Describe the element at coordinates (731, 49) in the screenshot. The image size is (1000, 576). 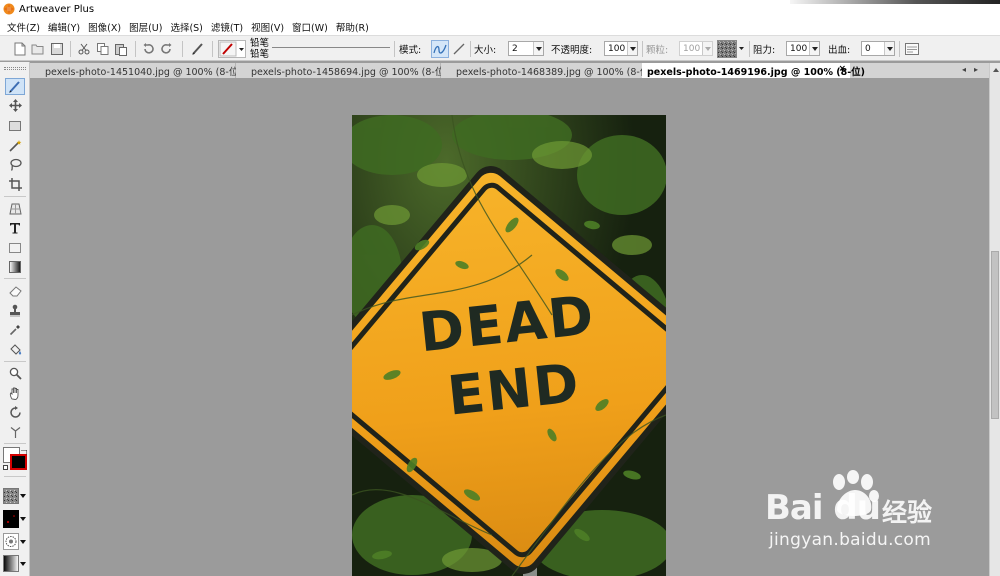
I see `paper-texture-picker` at that location.